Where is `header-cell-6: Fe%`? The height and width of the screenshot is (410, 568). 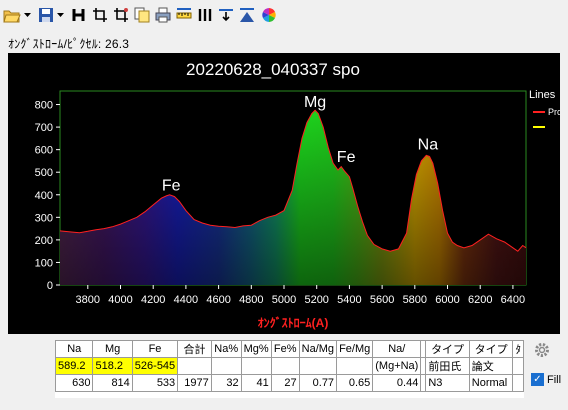 header-cell-6: Fe% is located at coordinates (285, 349).